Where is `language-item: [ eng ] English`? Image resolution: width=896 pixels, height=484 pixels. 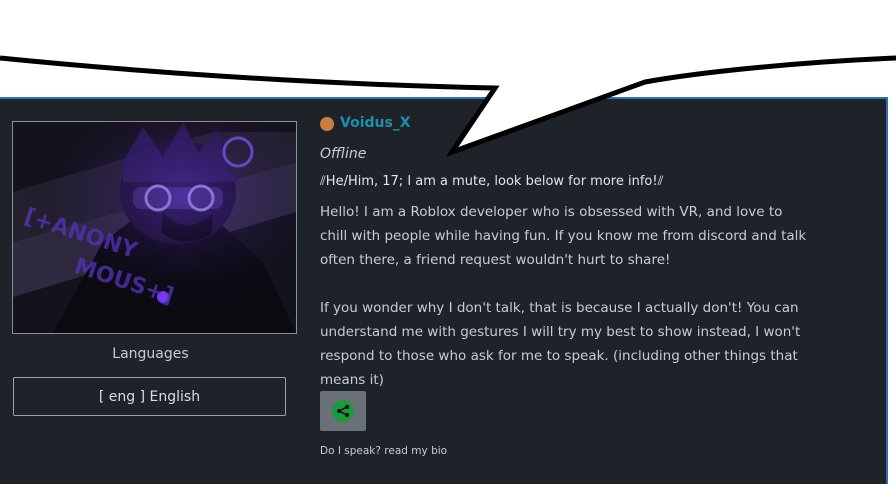
language-item: [ eng ] English is located at coordinates (149, 396).